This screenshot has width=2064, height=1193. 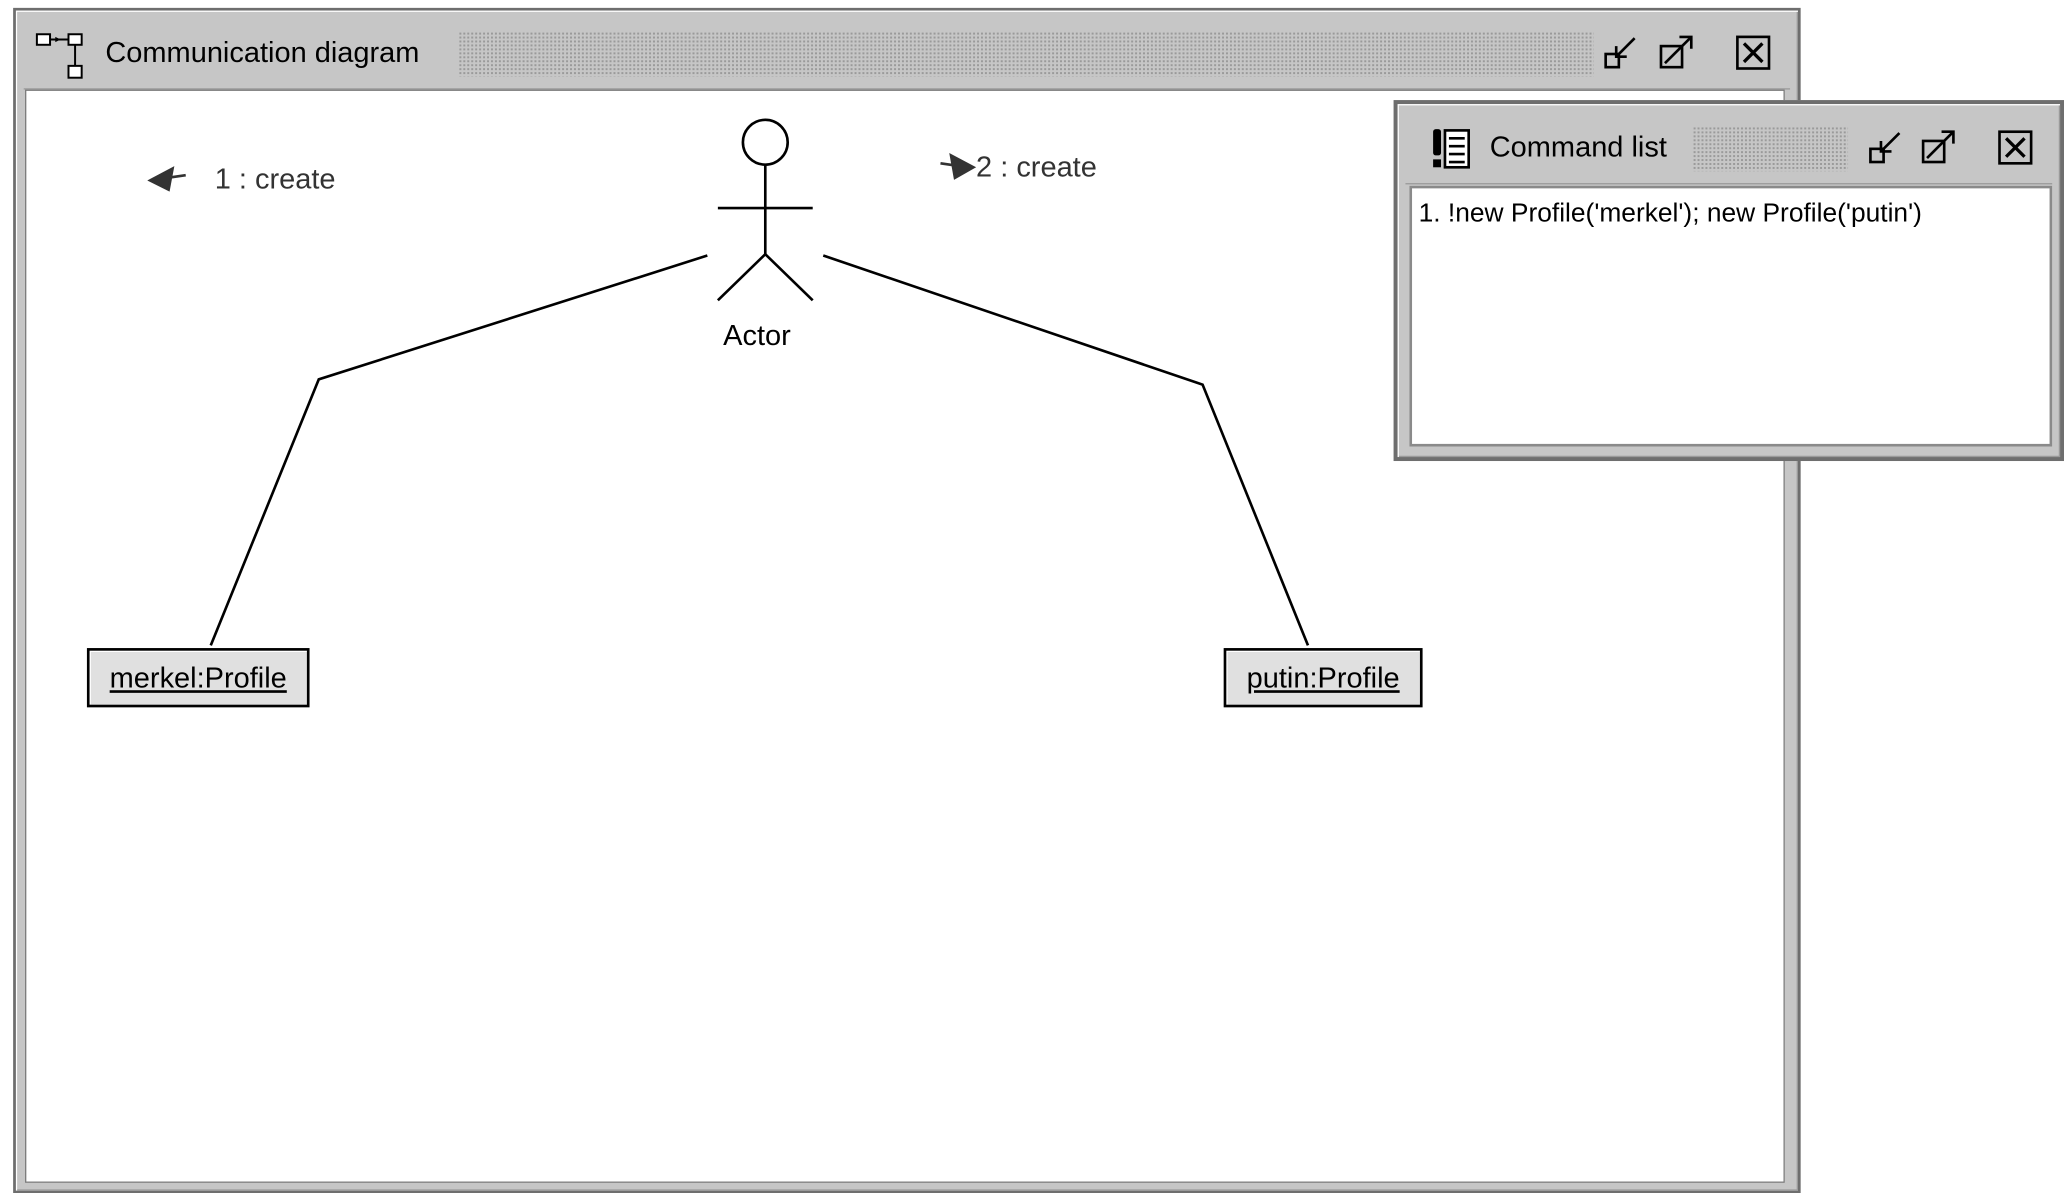 I want to click on object-merkel-profile: merkel:Profile, so click(x=198, y=678).